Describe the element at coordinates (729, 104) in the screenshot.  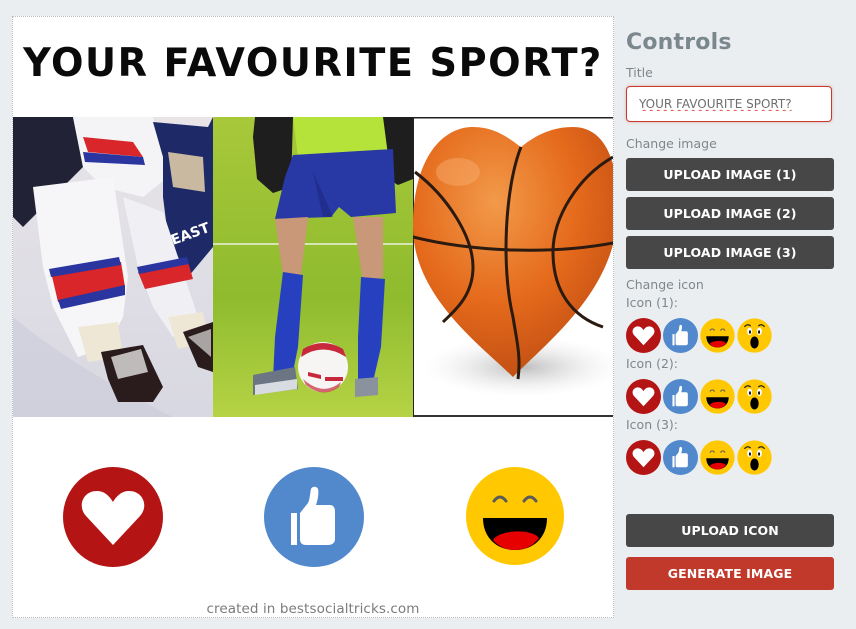
I see `title-input` at that location.